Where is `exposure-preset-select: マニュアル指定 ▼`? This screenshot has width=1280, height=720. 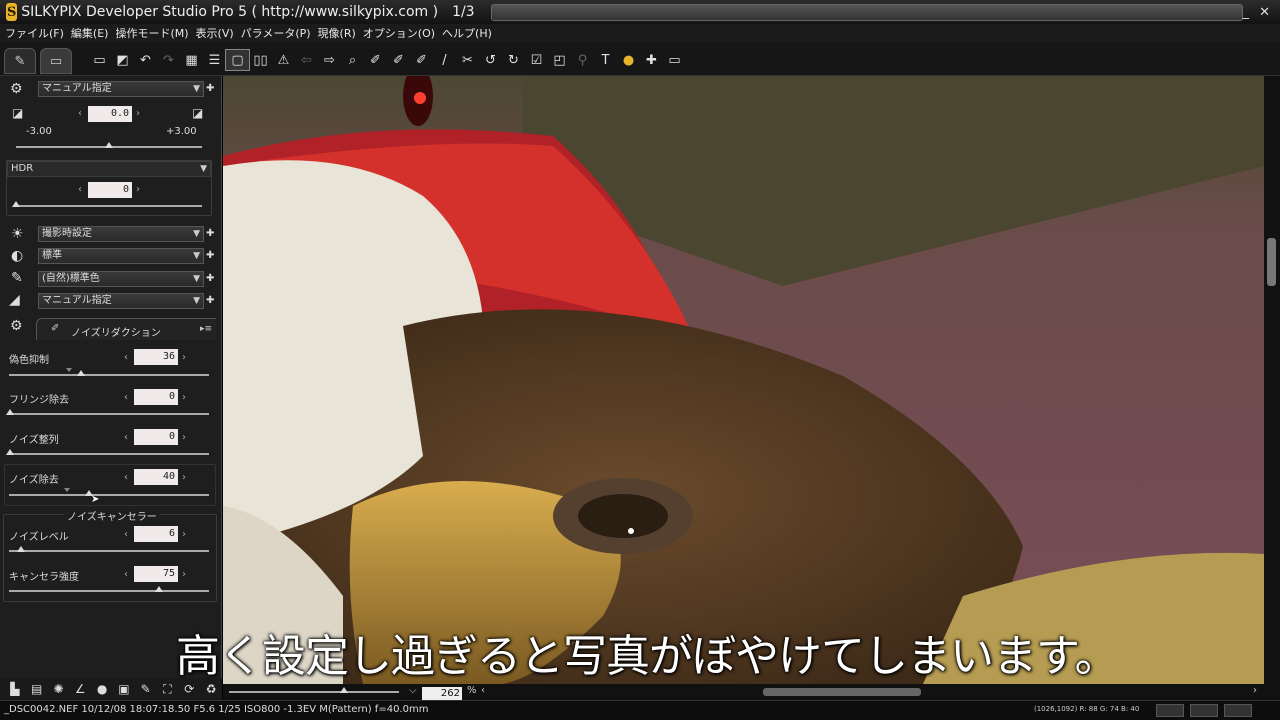 exposure-preset-select: マニュアル指定 ▼ is located at coordinates (121, 89).